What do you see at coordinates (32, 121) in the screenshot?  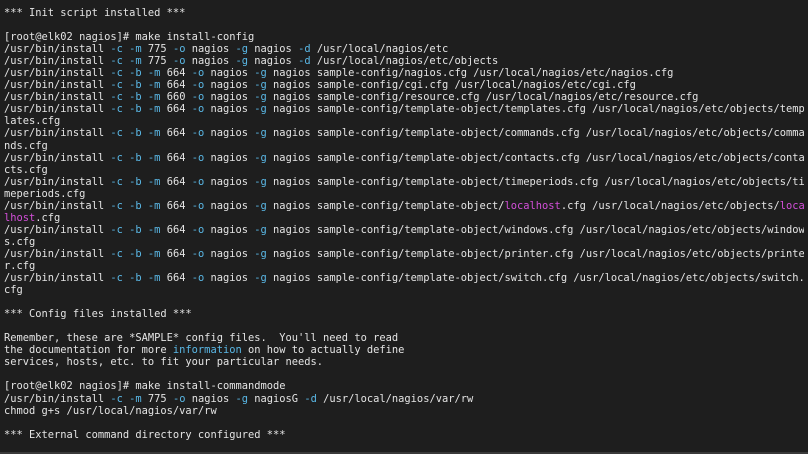 I see `output-text: lates.cfg` at bounding box center [32, 121].